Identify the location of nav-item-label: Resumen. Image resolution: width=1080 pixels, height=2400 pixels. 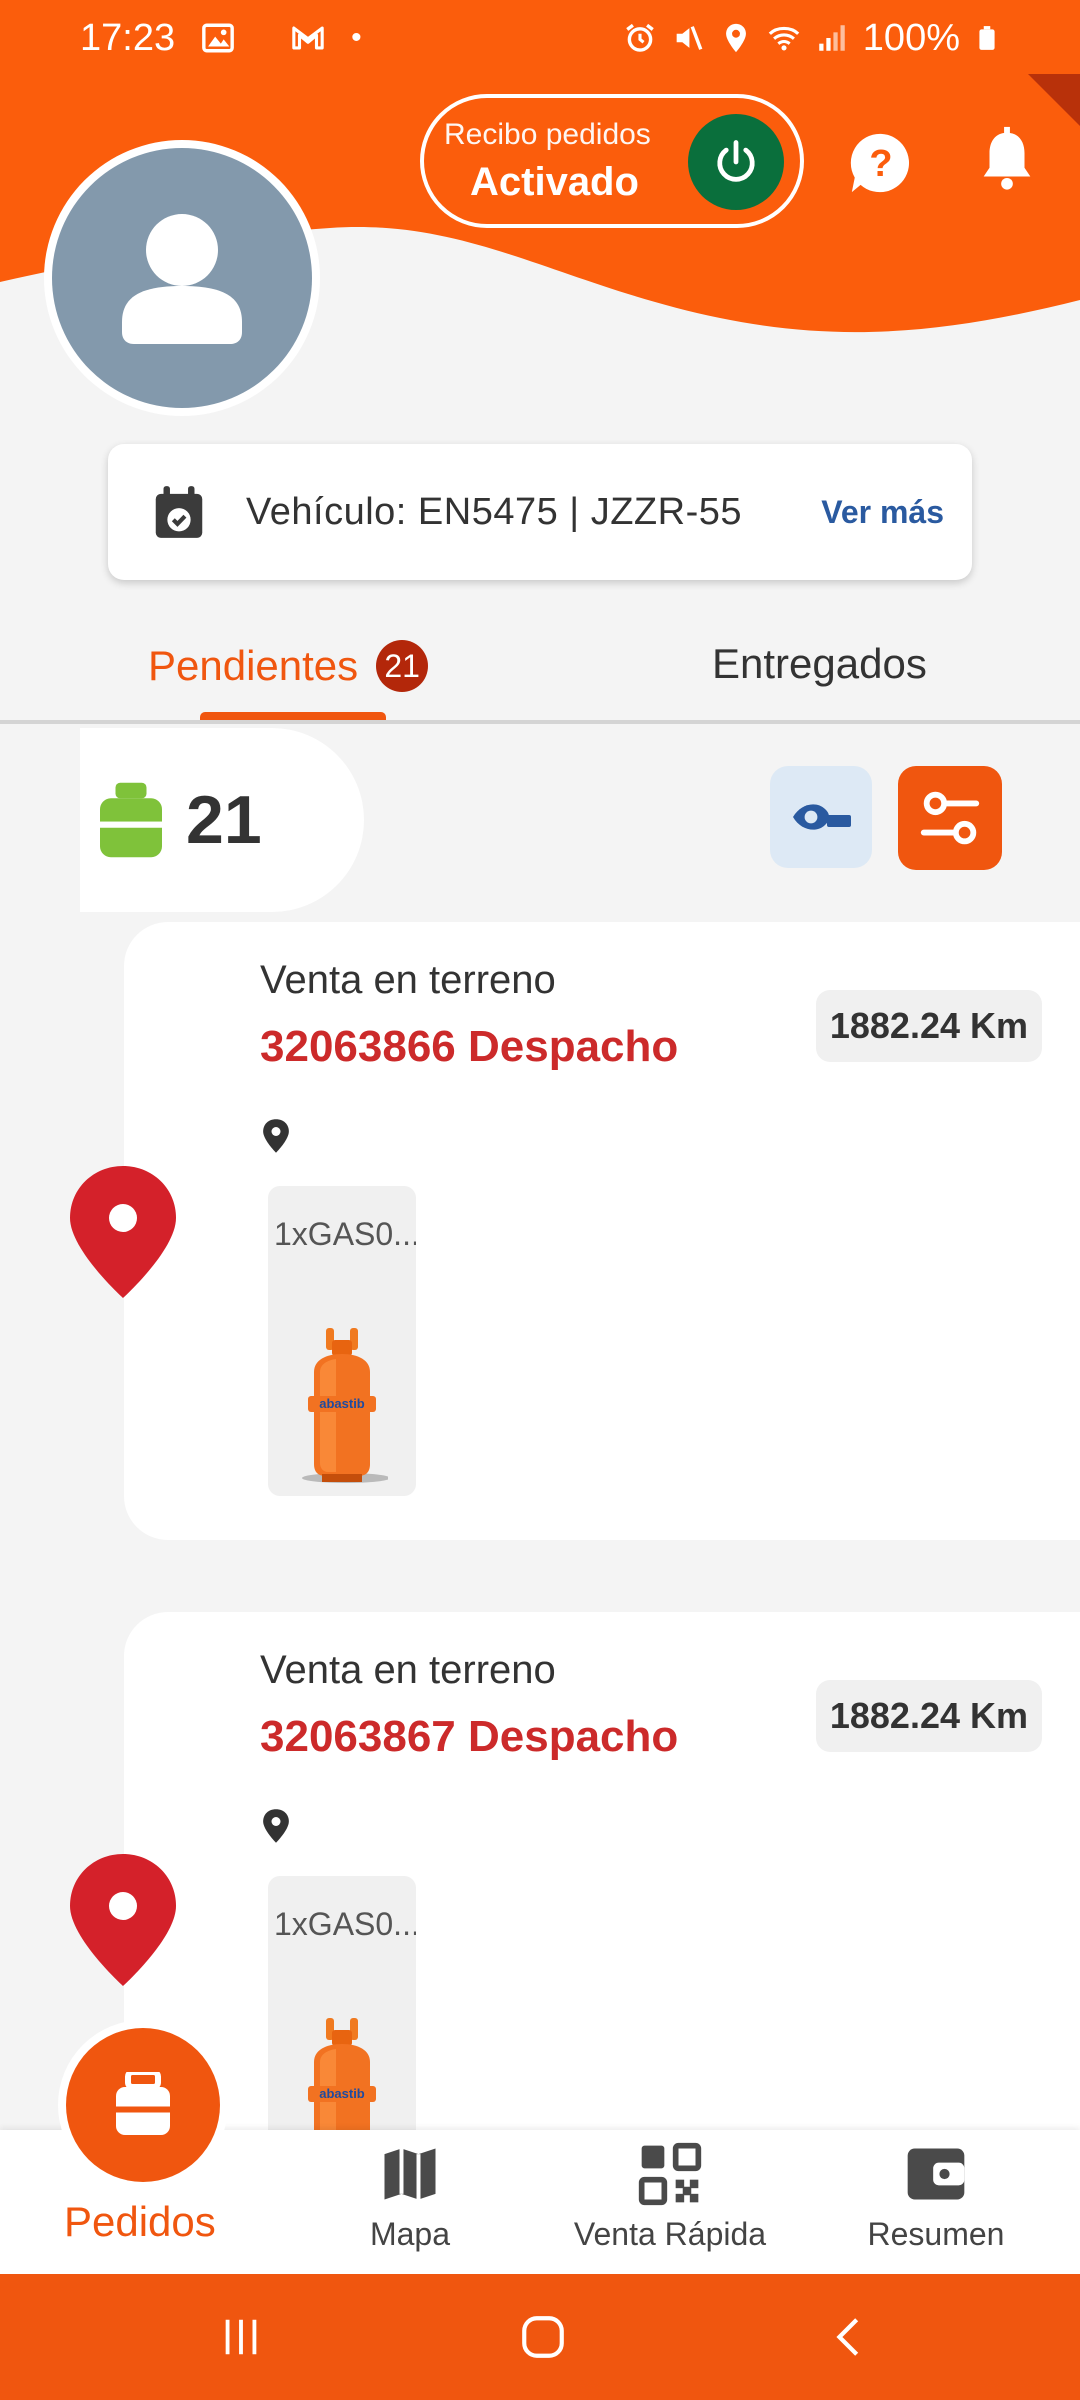
(936, 2234).